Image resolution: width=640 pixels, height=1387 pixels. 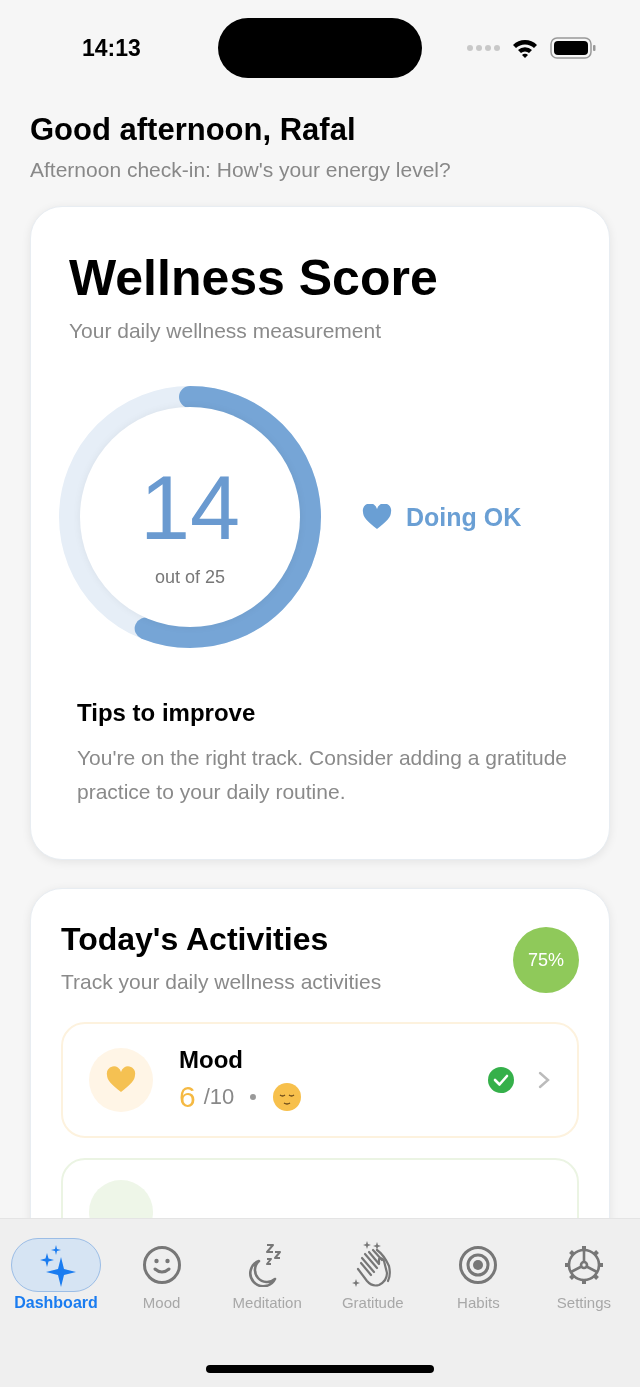 I want to click on smiley-icon, so click(x=161, y=1265).